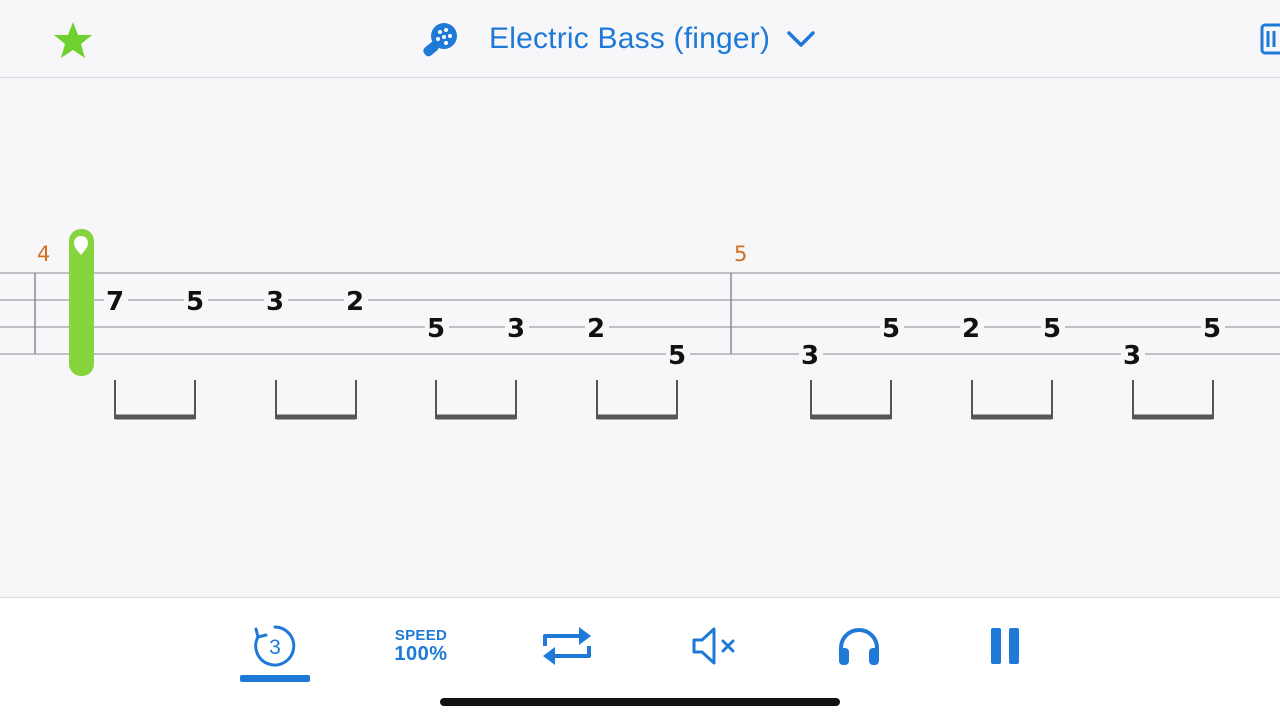  I want to click on mute-button, so click(715, 646).